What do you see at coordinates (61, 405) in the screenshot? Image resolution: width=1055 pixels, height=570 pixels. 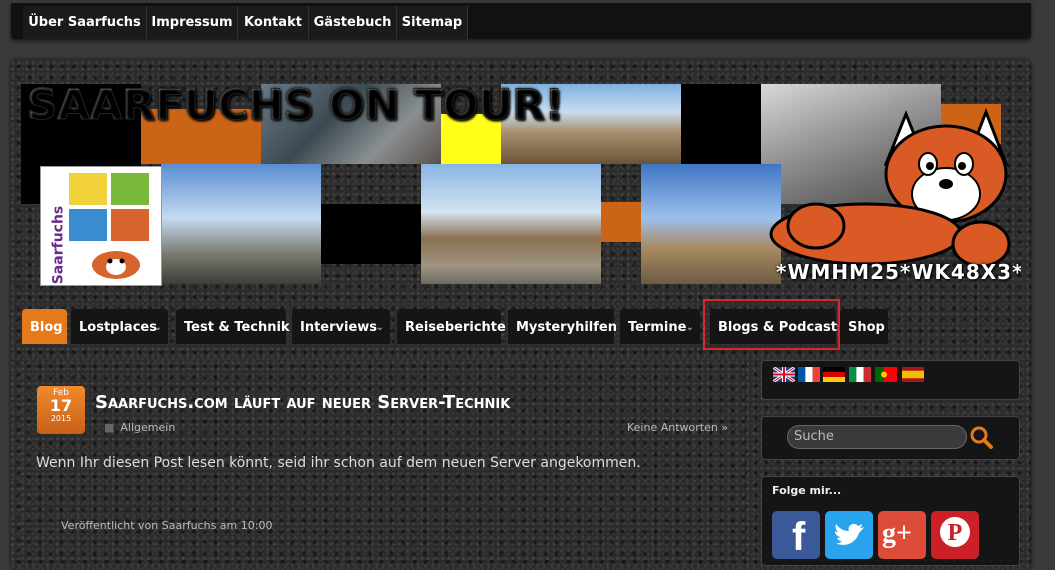 I see `date-day: 17` at bounding box center [61, 405].